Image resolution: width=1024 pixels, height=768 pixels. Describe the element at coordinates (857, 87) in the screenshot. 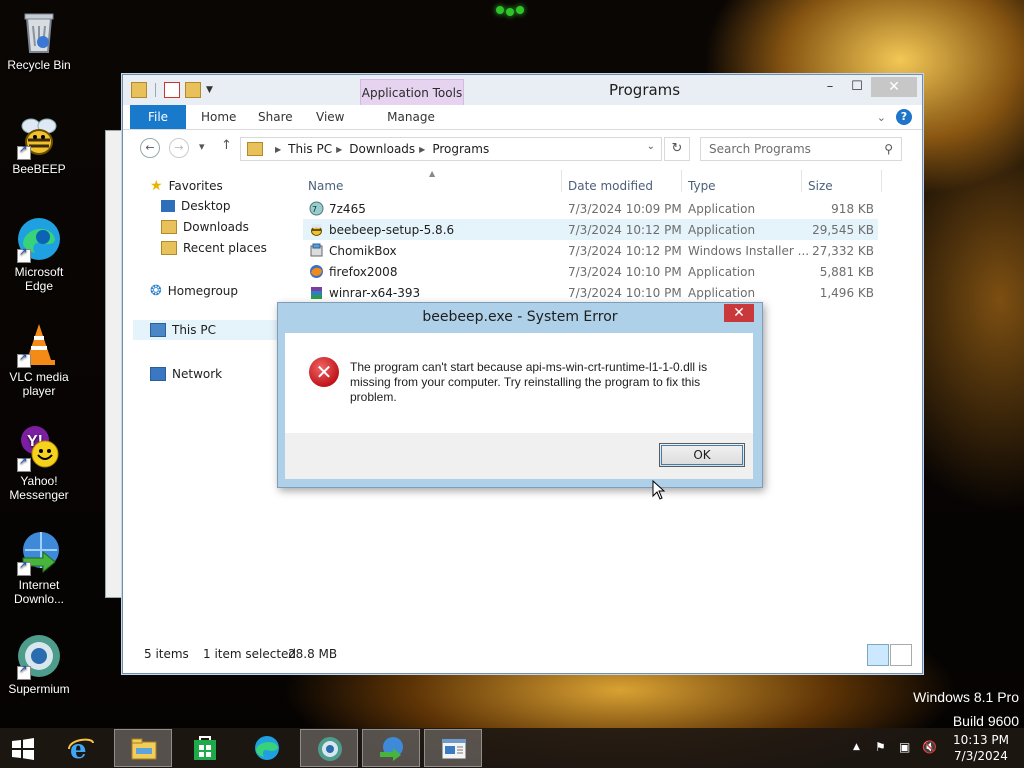

I see `maximize-icon: ☐` at that location.